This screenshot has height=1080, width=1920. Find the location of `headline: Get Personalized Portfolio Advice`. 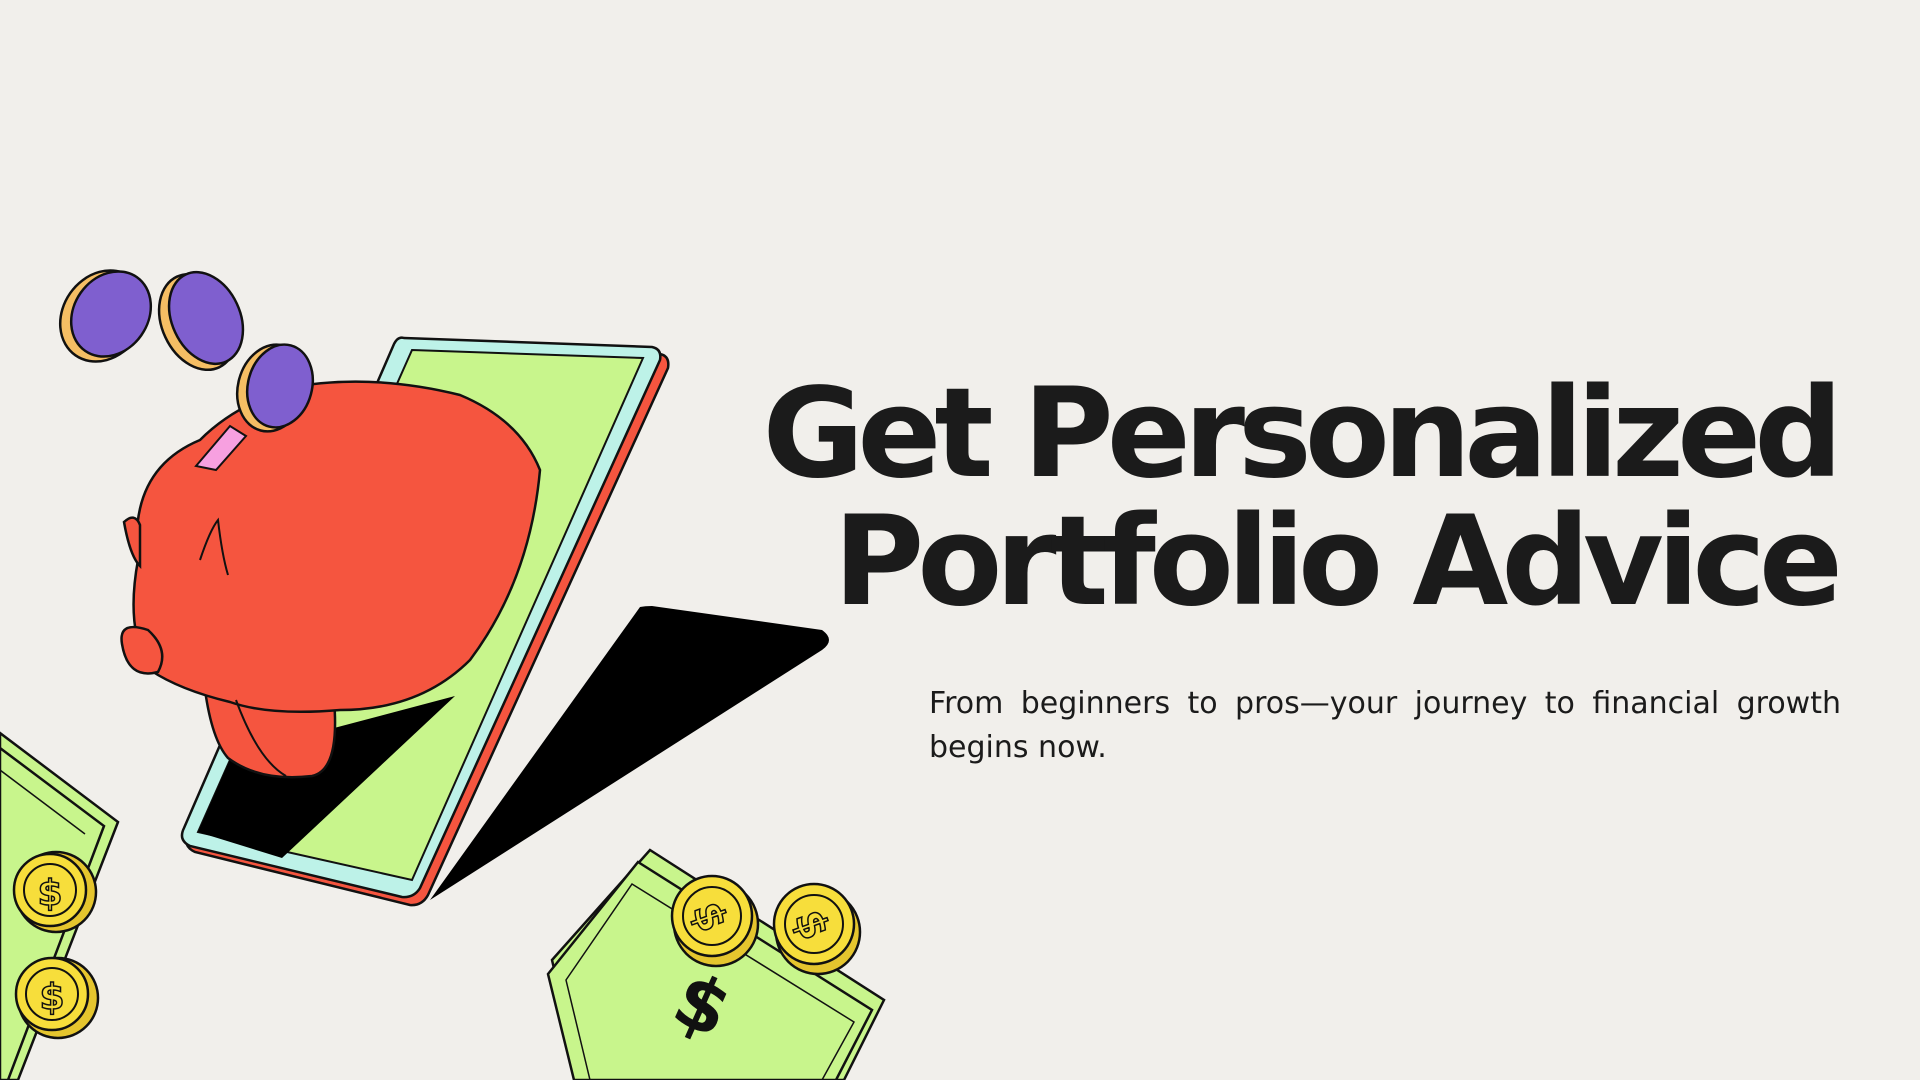

headline: Get Personalized Portfolio Advice is located at coordinates (1289, 498).